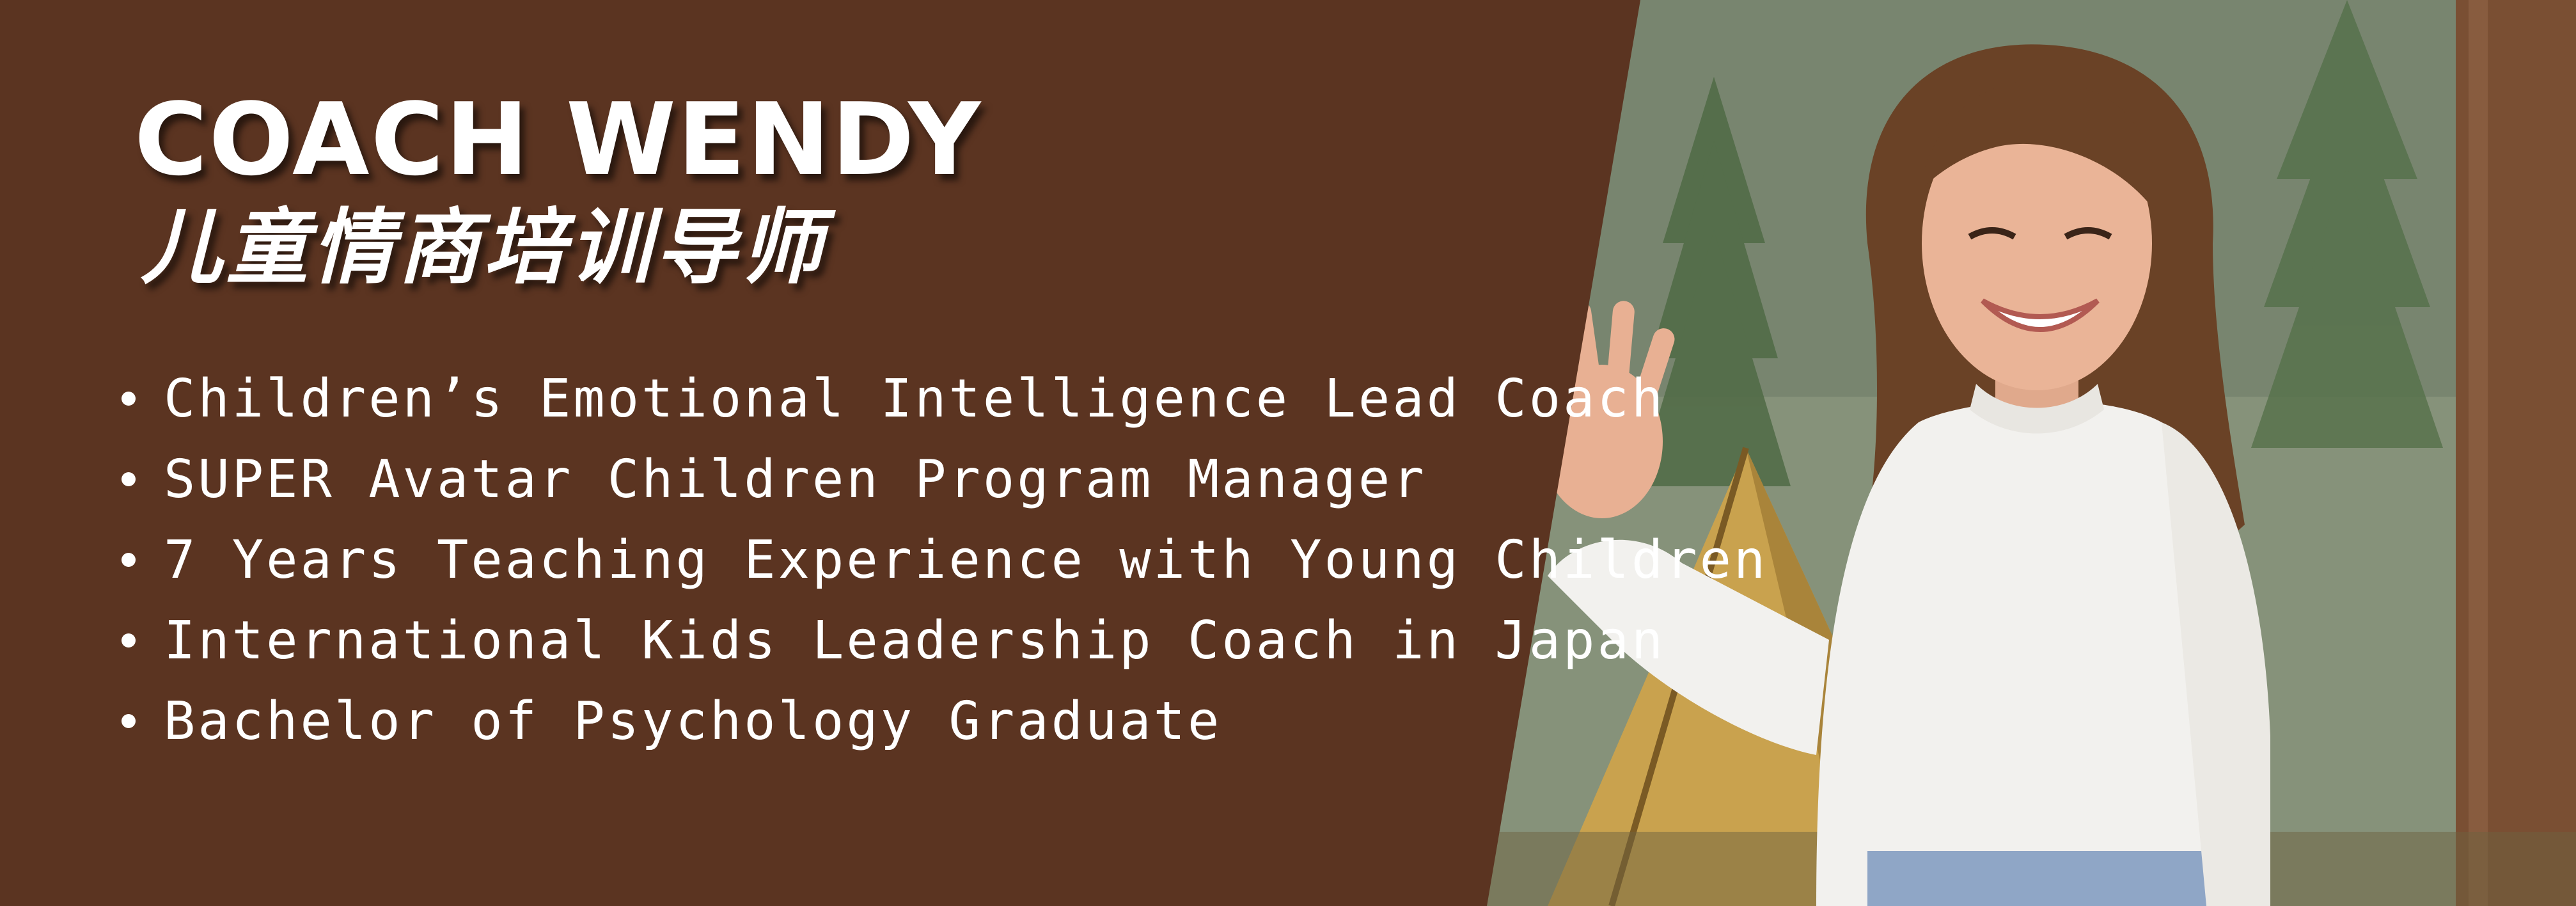 The width and height of the screenshot is (2576, 906). What do you see at coordinates (2040, 878) in the screenshot?
I see `jeans` at bounding box center [2040, 878].